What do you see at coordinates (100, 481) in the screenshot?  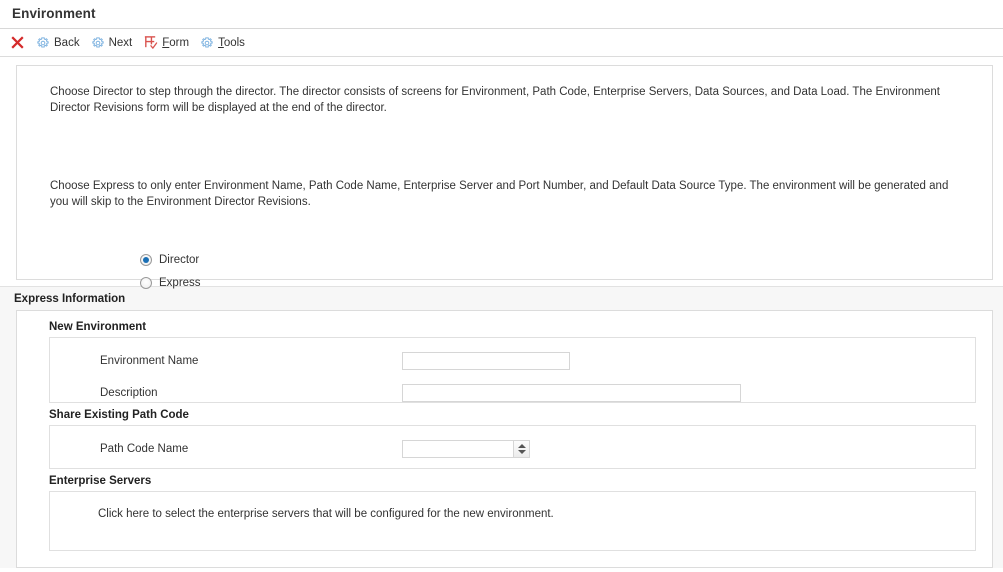 I see `enterprise-servers-title: Enterprise Servers` at bounding box center [100, 481].